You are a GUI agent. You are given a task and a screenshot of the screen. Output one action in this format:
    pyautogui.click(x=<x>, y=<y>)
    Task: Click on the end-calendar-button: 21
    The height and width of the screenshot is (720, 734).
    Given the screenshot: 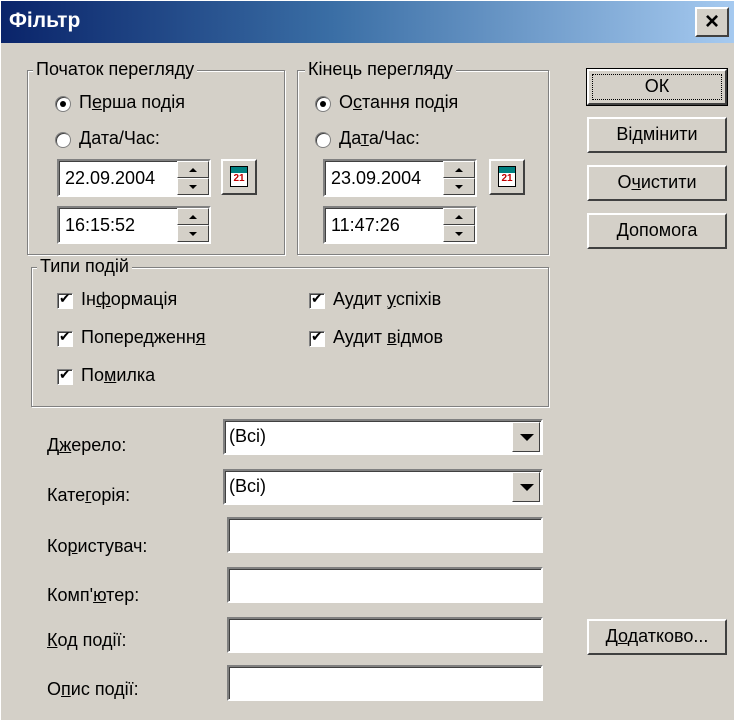 What is the action you would take?
    pyautogui.click(x=507, y=177)
    